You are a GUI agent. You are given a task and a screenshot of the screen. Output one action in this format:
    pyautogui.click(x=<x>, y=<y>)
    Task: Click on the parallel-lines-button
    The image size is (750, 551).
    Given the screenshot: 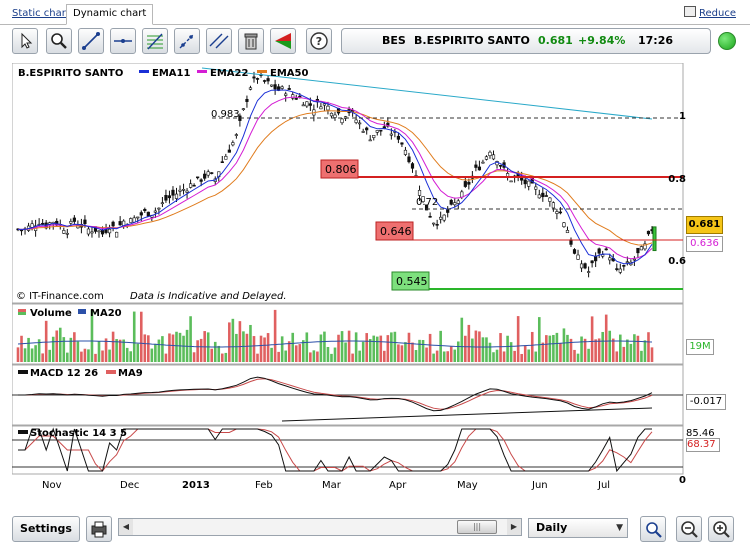 What is the action you would take?
    pyautogui.click(x=219, y=41)
    